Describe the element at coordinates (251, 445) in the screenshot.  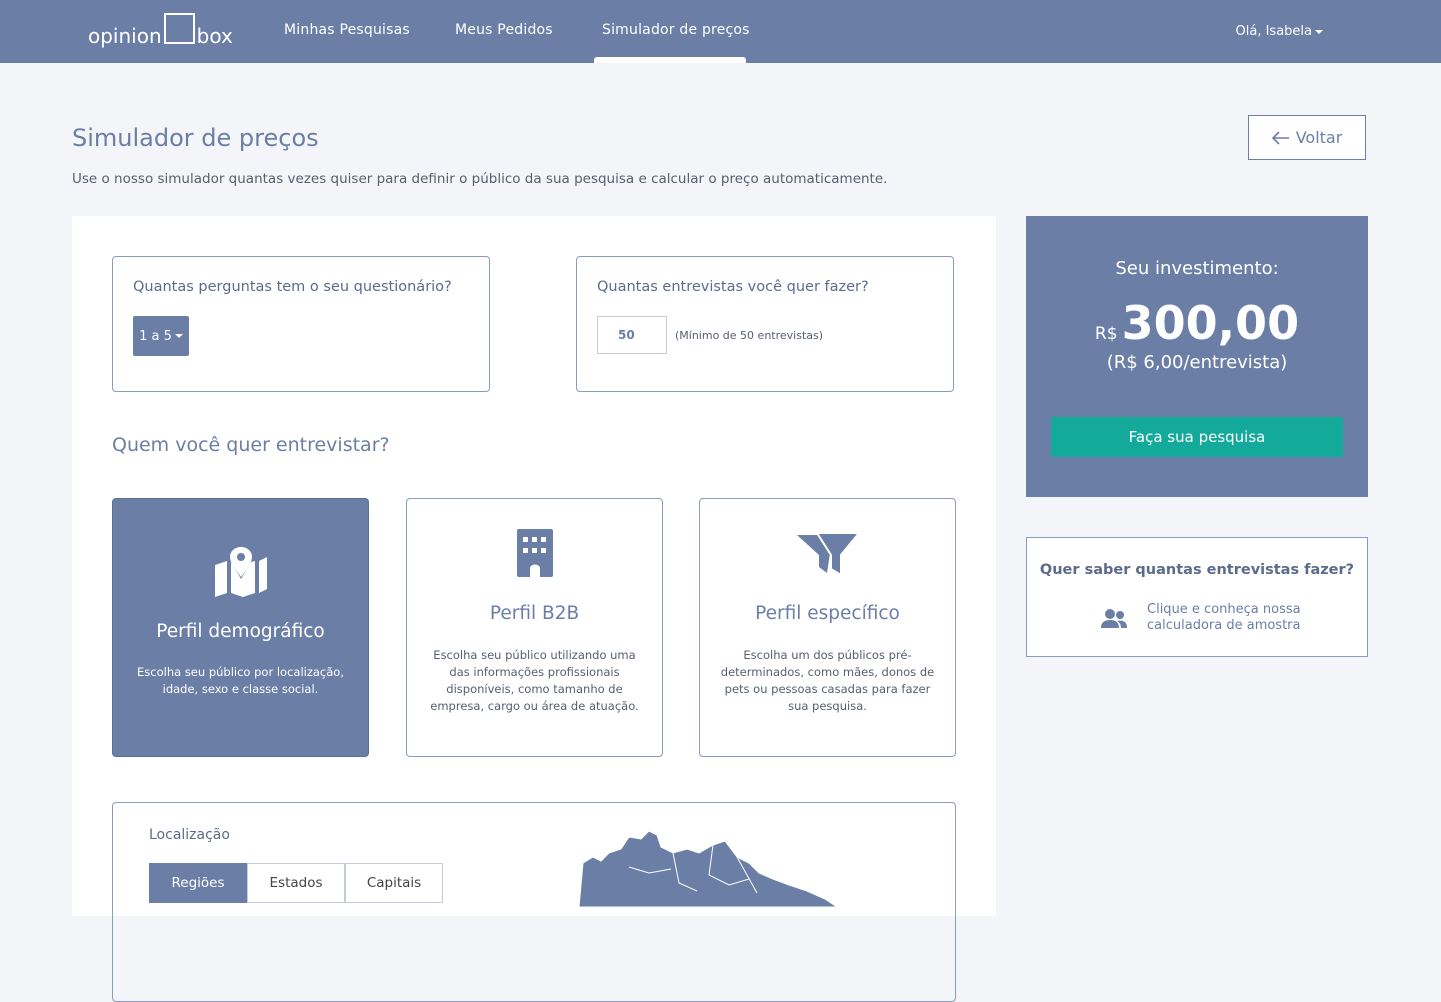
I see `section-title-who: Quem você quer entrevistar?` at that location.